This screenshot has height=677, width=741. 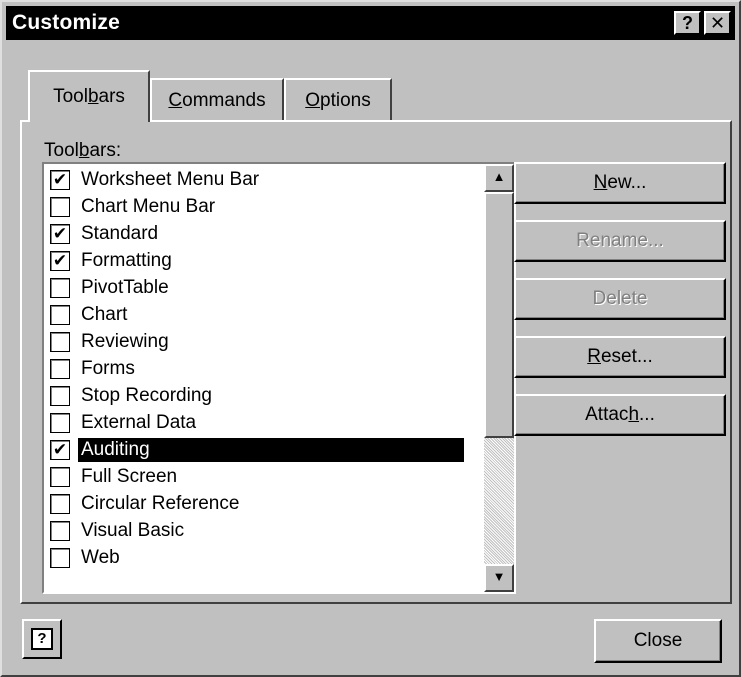 What do you see at coordinates (620, 299) in the screenshot?
I see `delete-button: Delete` at bounding box center [620, 299].